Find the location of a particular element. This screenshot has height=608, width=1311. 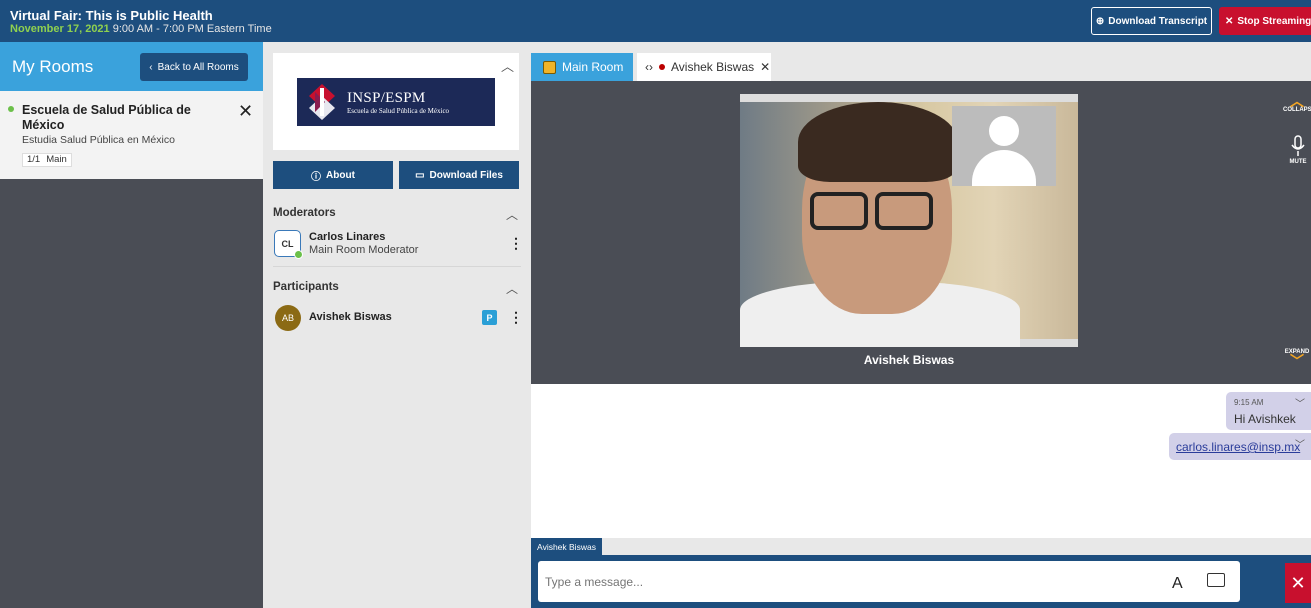

logo-subtitle: Escuela de Salud Pública de México is located at coordinates (398, 110).